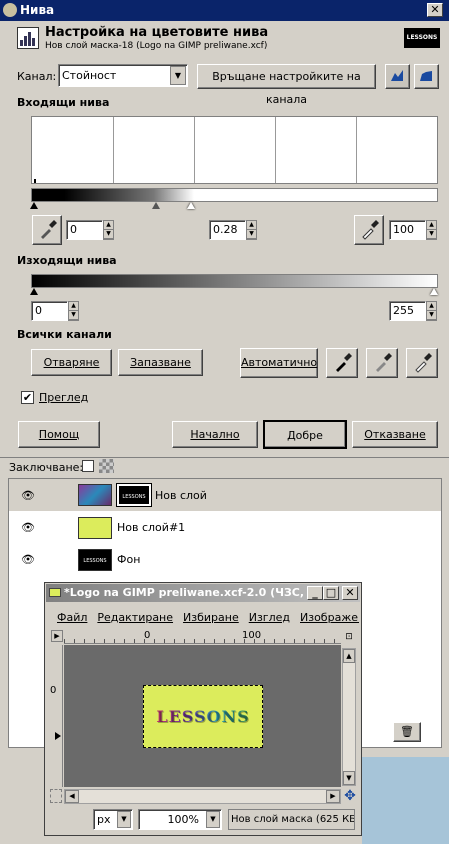  What do you see at coordinates (422, 363) in the screenshot?
I see `white-eyedropper-icon` at bounding box center [422, 363].